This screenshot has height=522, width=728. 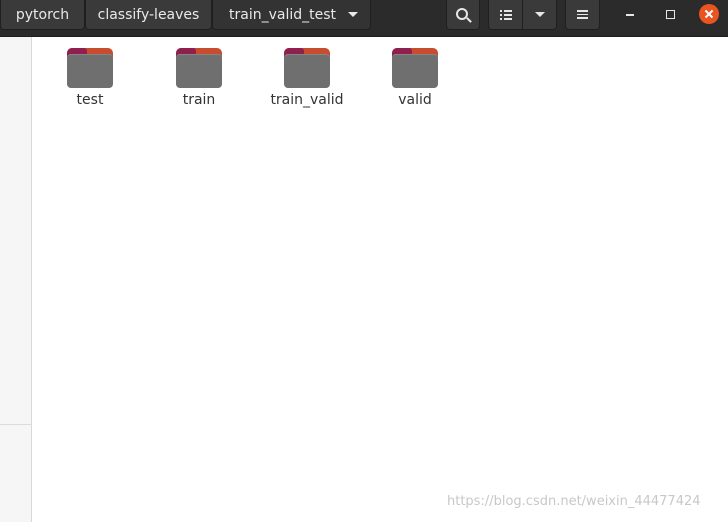 What do you see at coordinates (15, 424) in the screenshot?
I see `sidebar-divider` at bounding box center [15, 424].